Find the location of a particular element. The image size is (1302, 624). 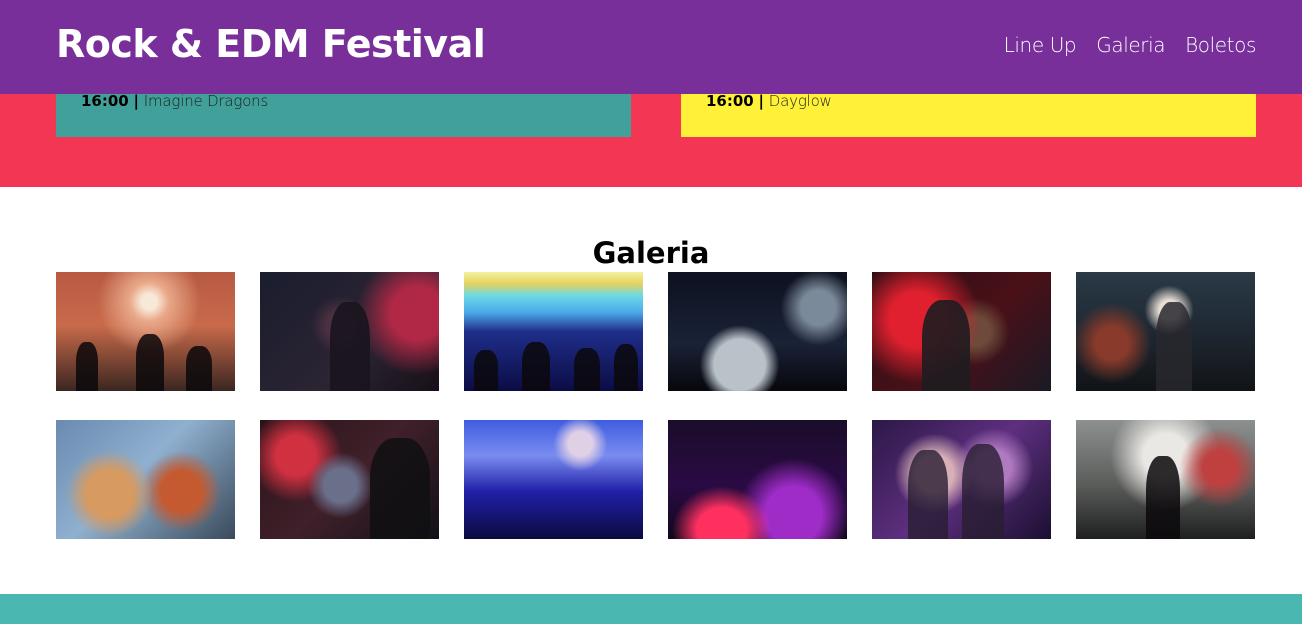

footer-bar is located at coordinates (651, 609).